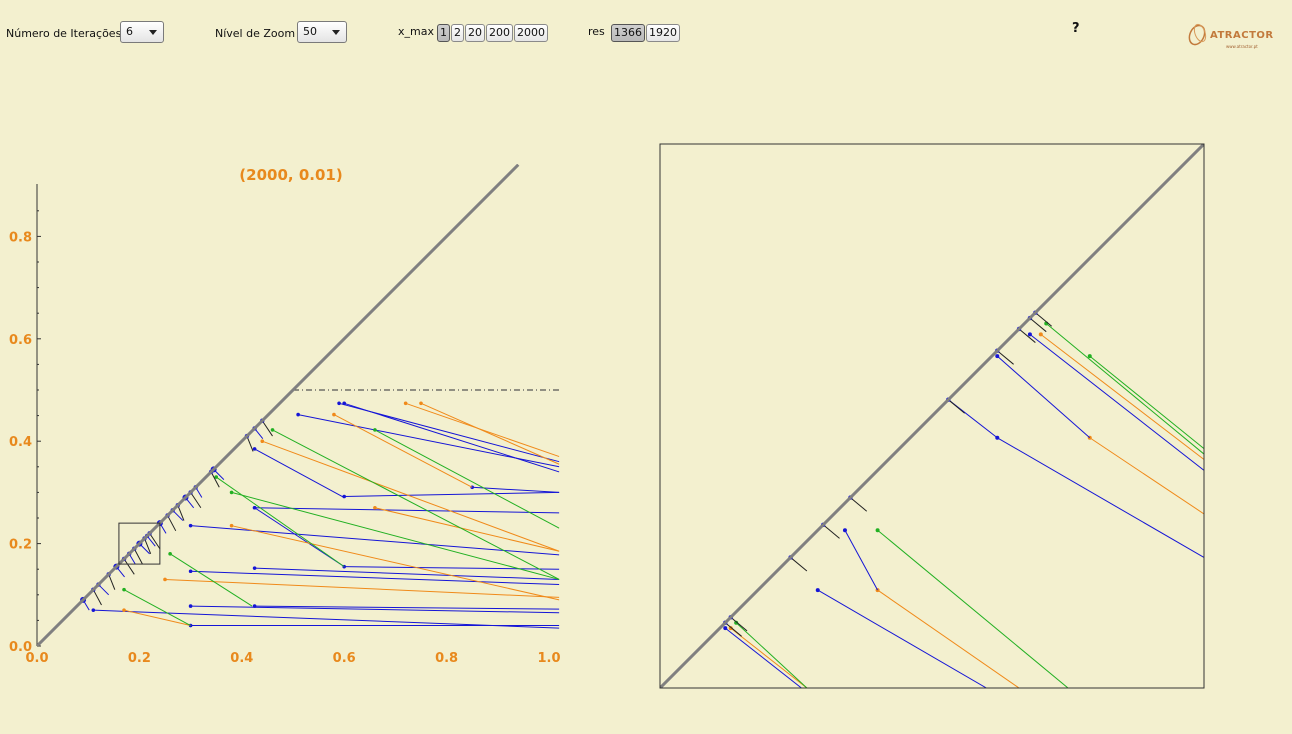 This screenshot has height=734, width=1292. I want to click on xmax-option-2000: 2000, so click(531, 33).